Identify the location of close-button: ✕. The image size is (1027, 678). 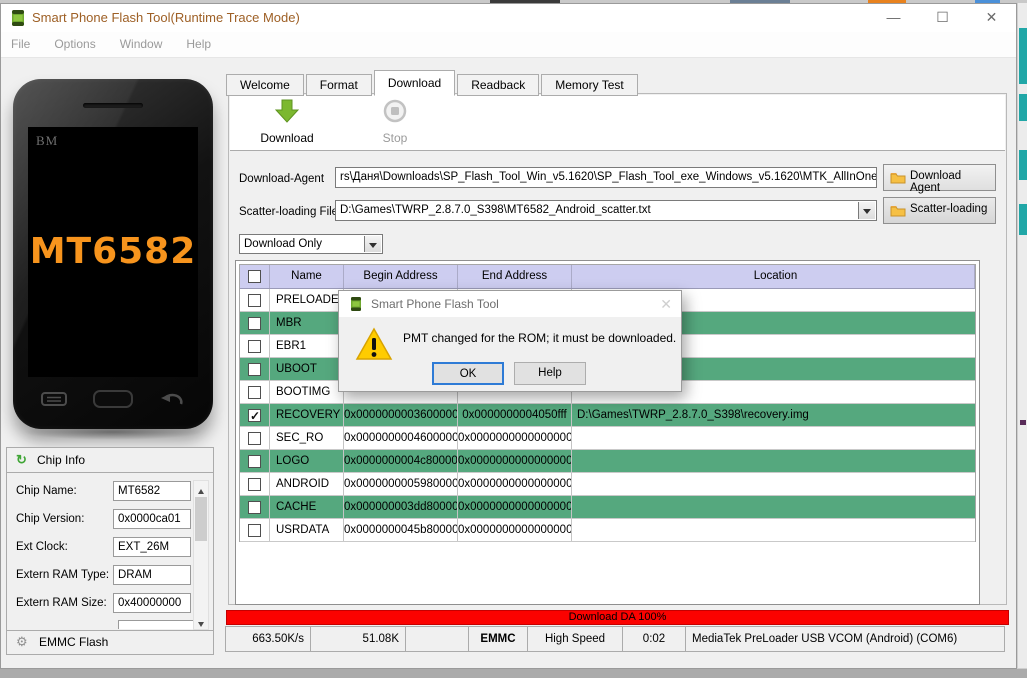
(991, 18).